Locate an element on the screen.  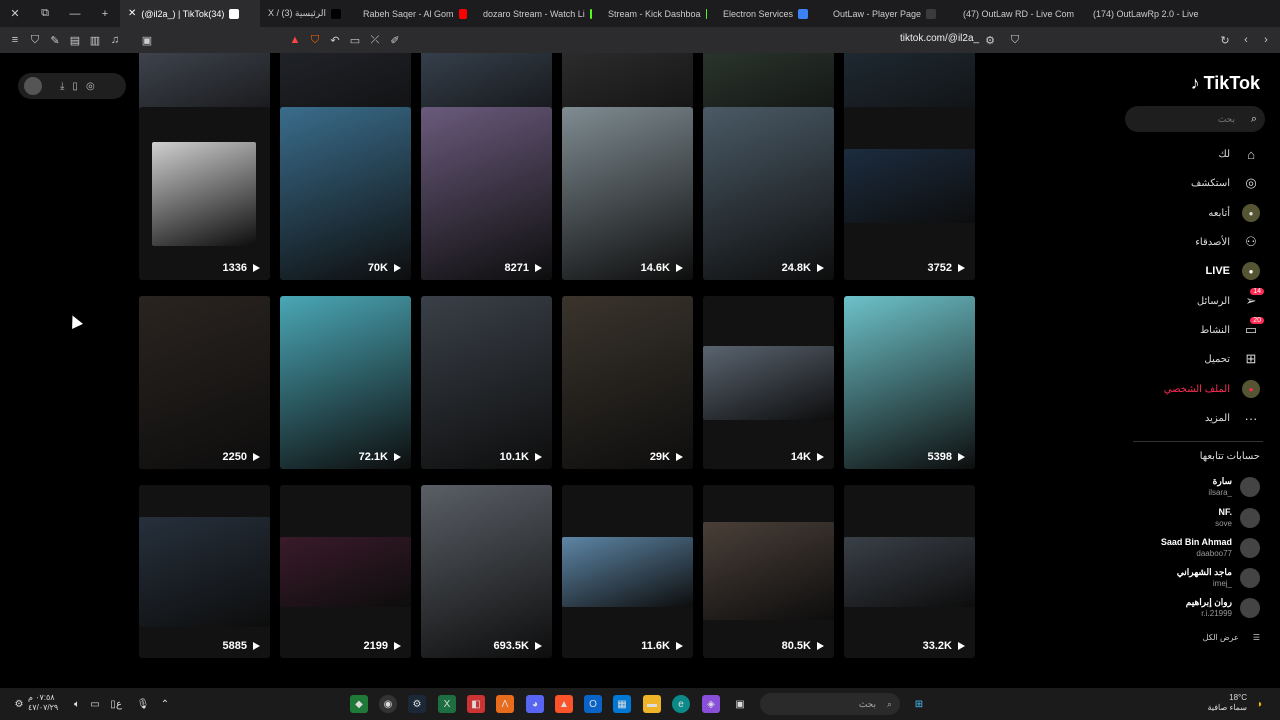
settings-icon: ⚙ is located at coordinates (19, 704).